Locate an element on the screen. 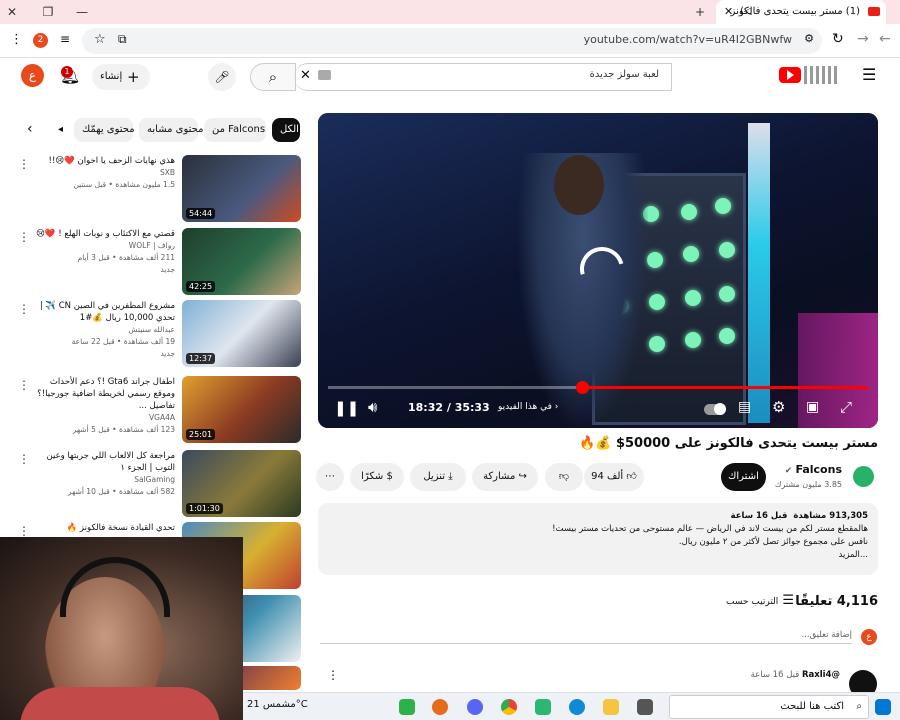 The height and width of the screenshot is (720, 900). channel-avatar is located at coordinates (863, 476).